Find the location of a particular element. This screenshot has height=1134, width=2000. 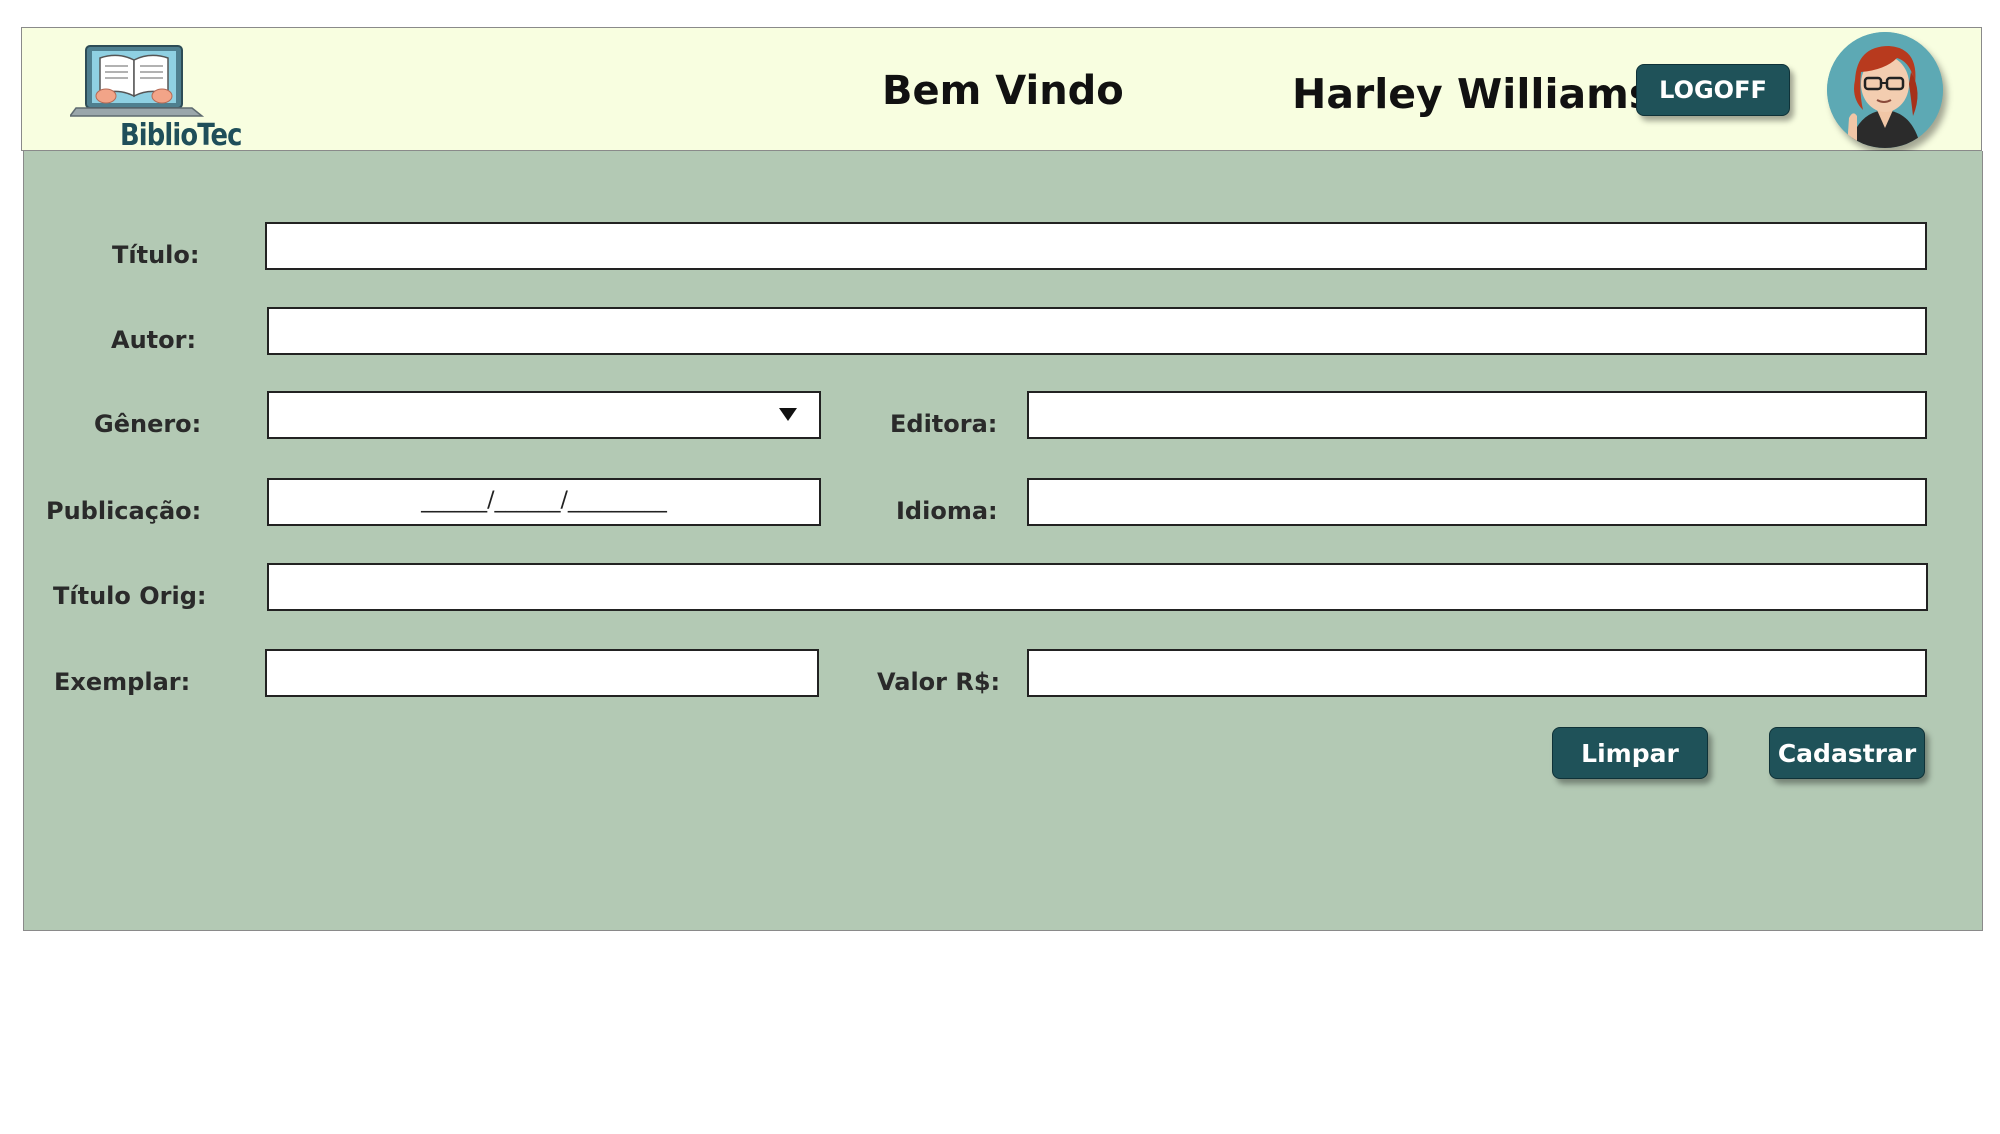

logoff-button: LOGOFF is located at coordinates (1713, 90).